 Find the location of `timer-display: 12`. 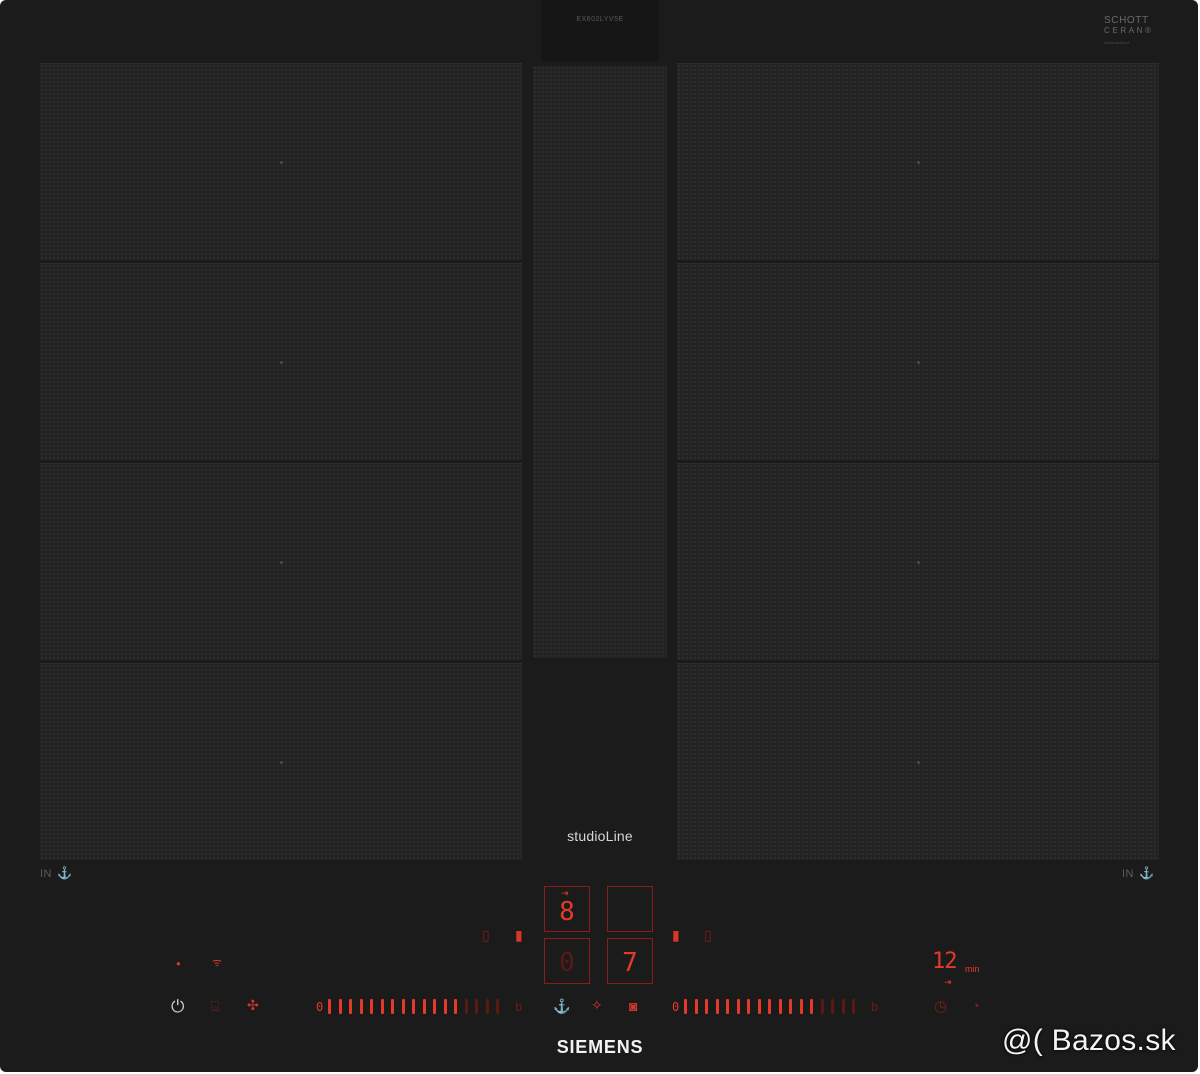

timer-display: 12 is located at coordinates (944, 962).